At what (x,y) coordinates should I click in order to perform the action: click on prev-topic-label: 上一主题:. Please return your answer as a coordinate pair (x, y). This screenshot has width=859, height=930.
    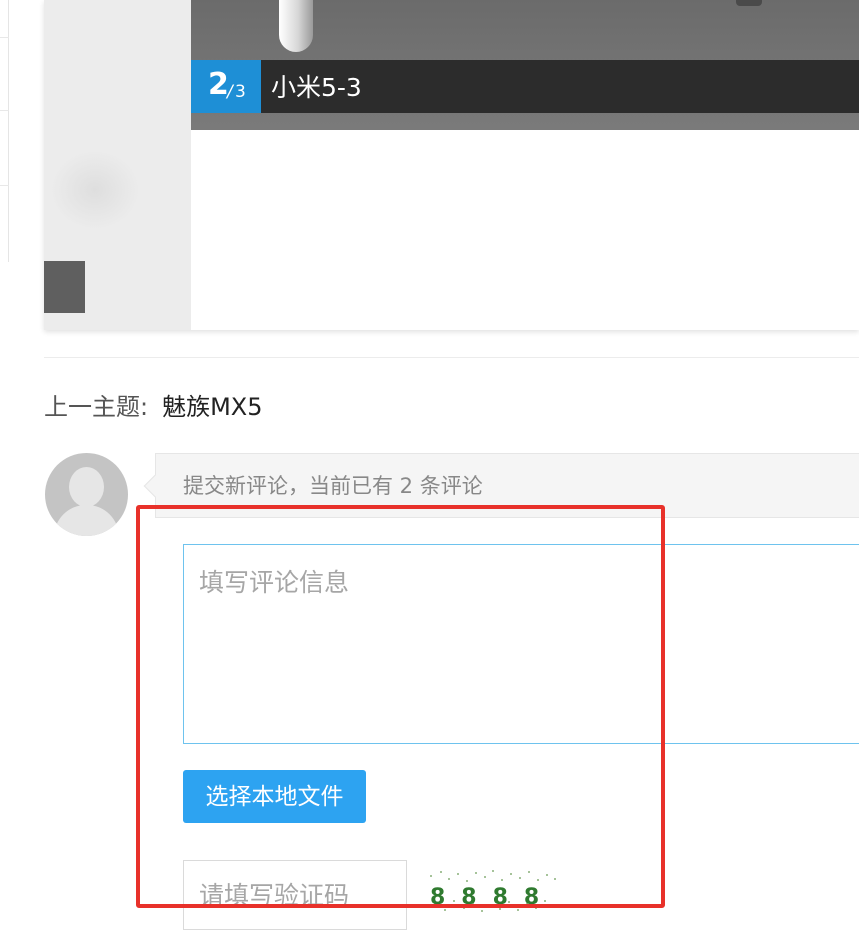
    Looking at the image, I should click on (96, 407).